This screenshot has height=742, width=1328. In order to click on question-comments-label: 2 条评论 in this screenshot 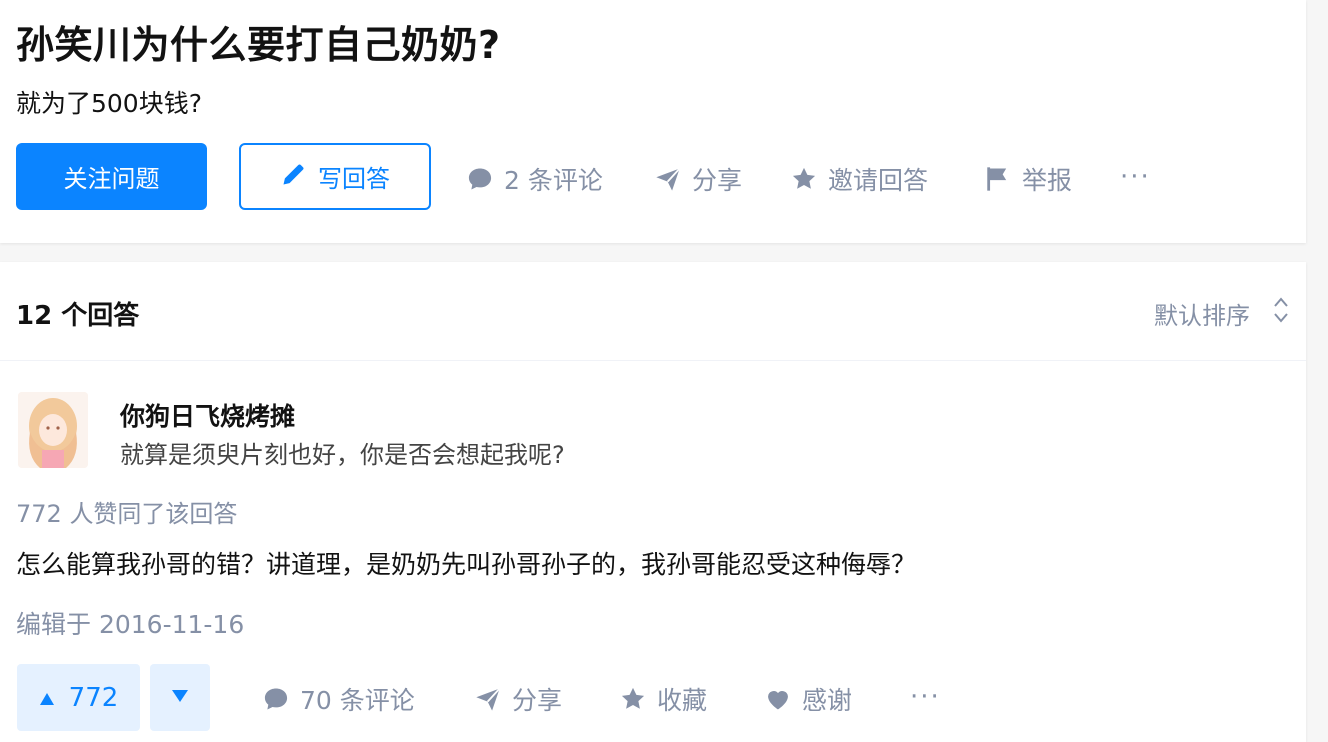, I will do `click(553, 180)`.